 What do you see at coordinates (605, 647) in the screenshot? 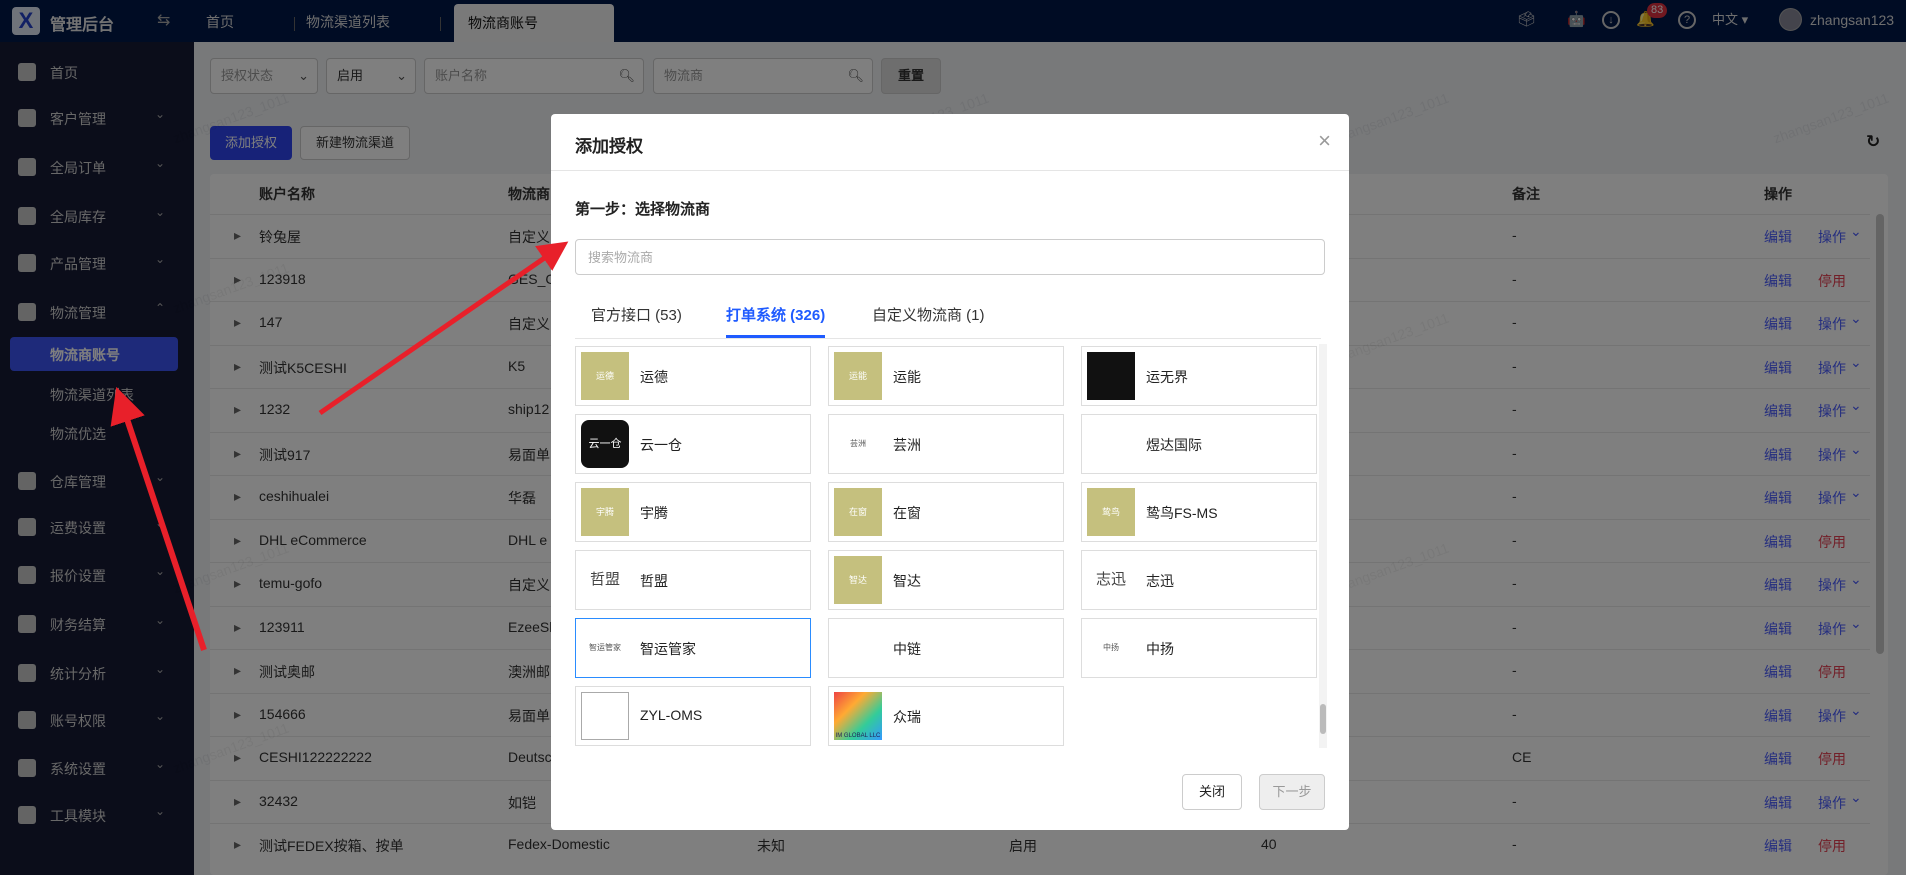
I see `carrier-logo: 智运管家` at bounding box center [605, 647].